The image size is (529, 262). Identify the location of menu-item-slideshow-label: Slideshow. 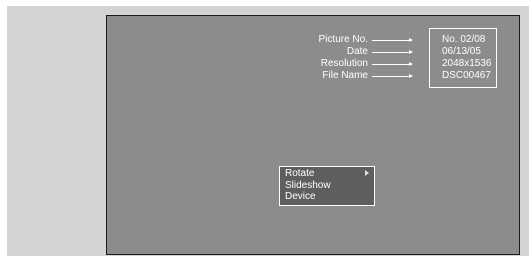
(308, 185).